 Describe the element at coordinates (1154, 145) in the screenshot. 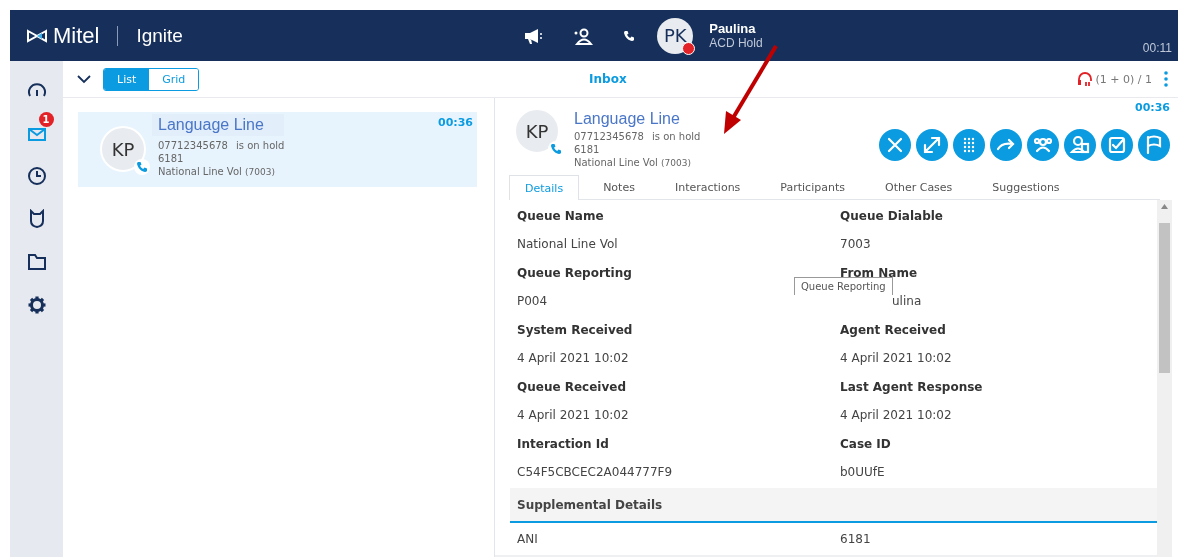

I see `flag-action-button` at that location.